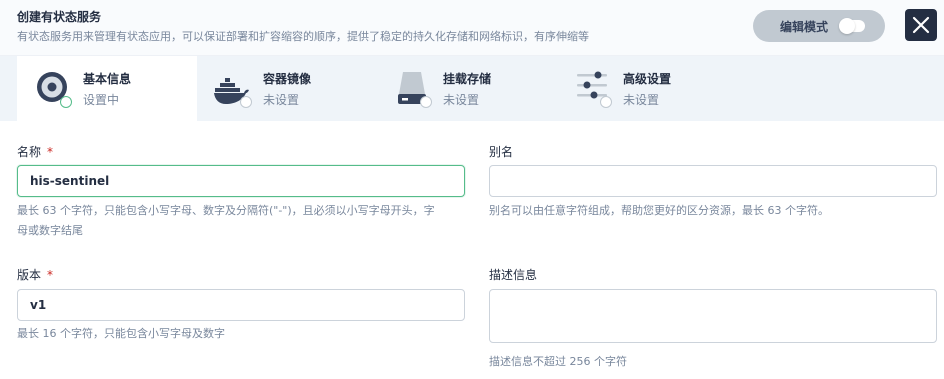  What do you see at coordinates (107, 79) in the screenshot?
I see `step-title: 基本信息` at bounding box center [107, 79].